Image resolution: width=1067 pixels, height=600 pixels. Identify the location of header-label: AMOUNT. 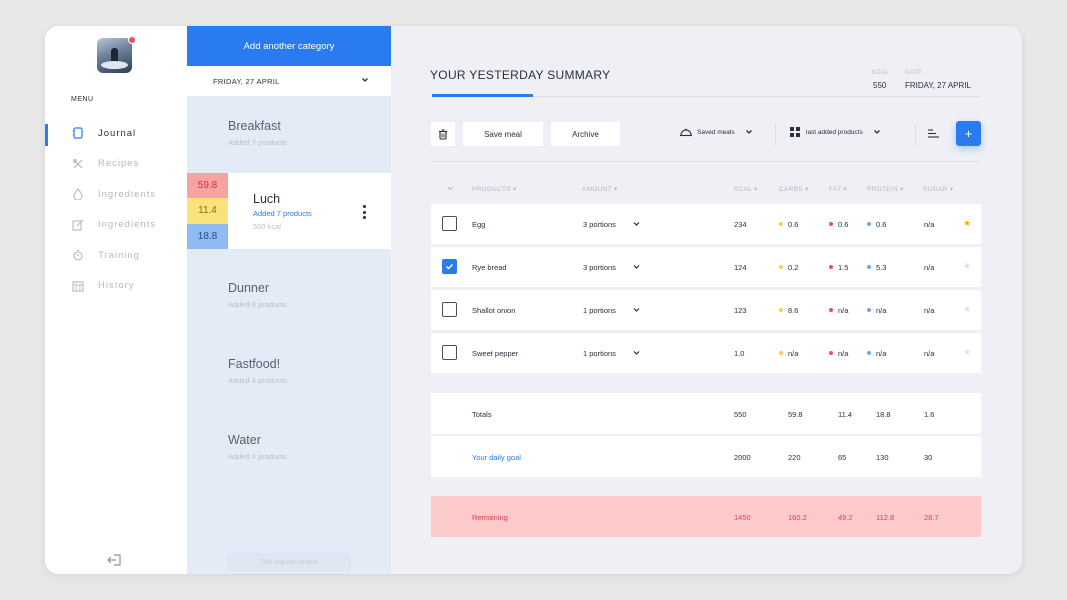
(597, 189).